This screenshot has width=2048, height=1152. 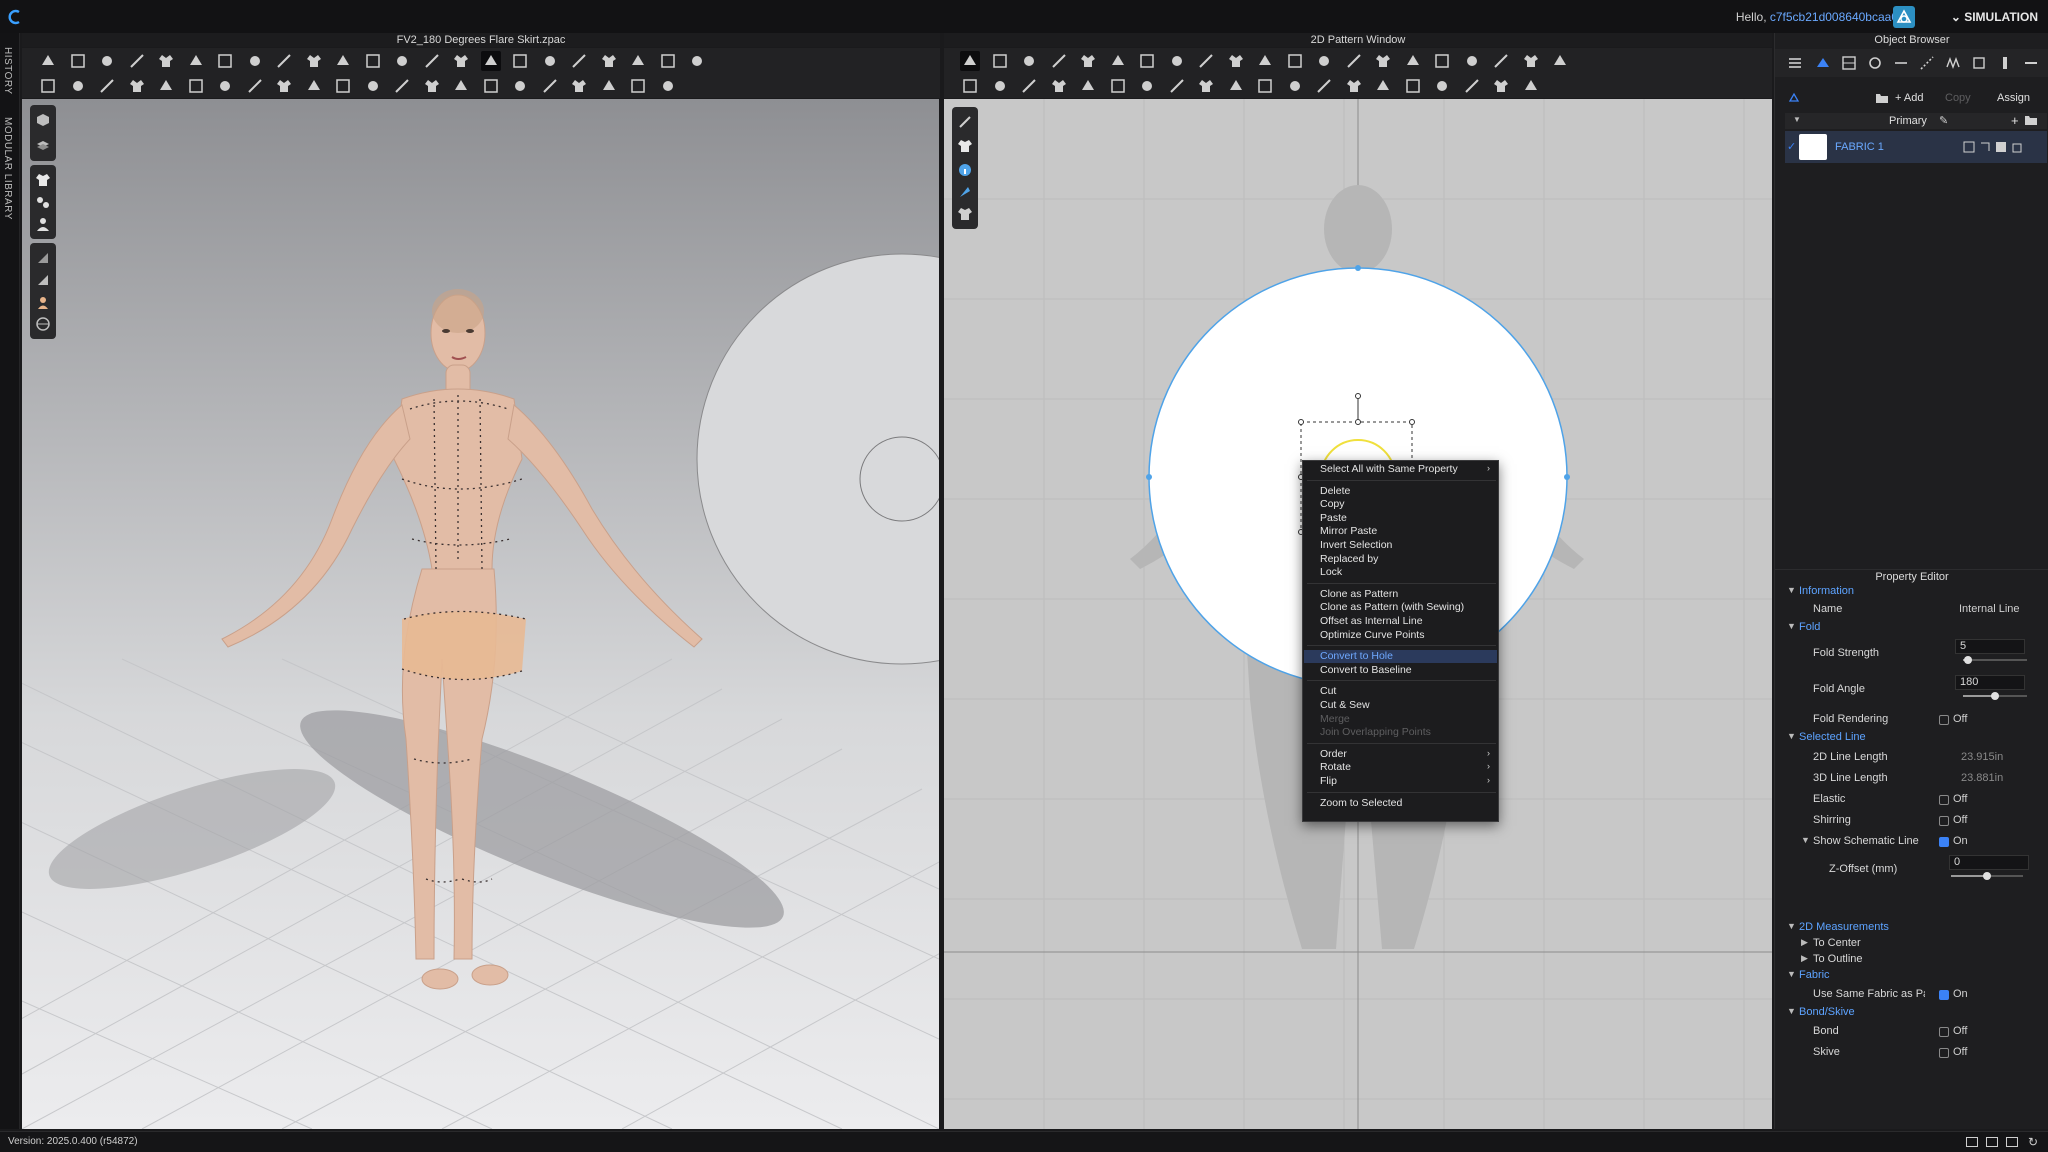 What do you see at coordinates (1400, 518) in the screenshot?
I see `context-menu-item: Paste` at bounding box center [1400, 518].